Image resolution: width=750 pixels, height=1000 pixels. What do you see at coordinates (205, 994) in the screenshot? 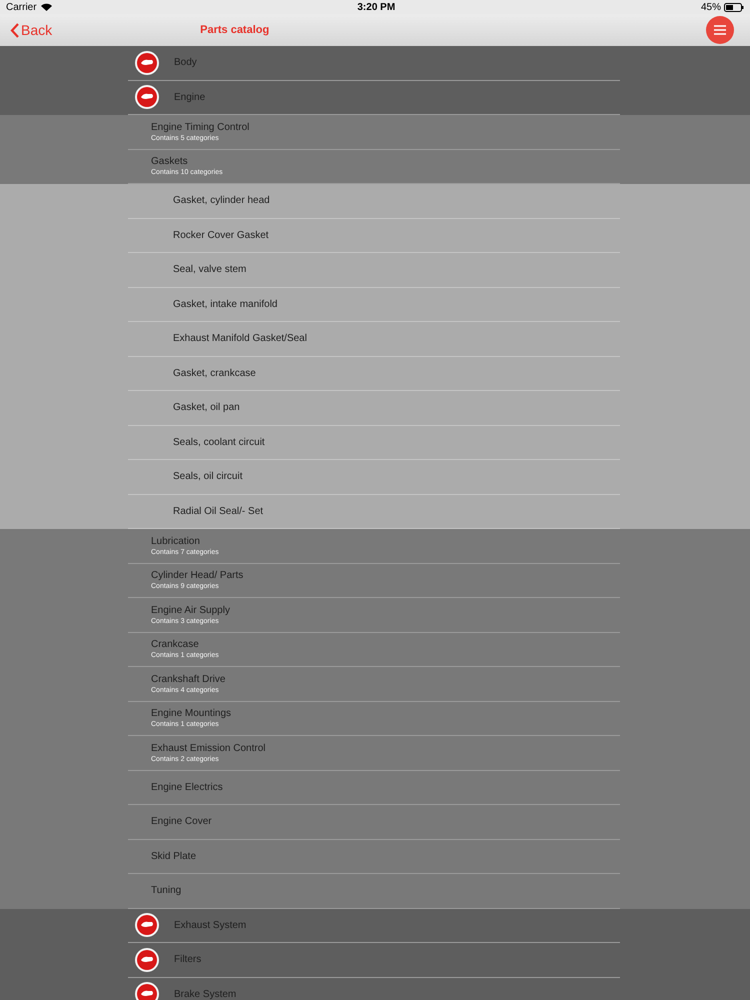
I see `category-name: Brake System` at bounding box center [205, 994].